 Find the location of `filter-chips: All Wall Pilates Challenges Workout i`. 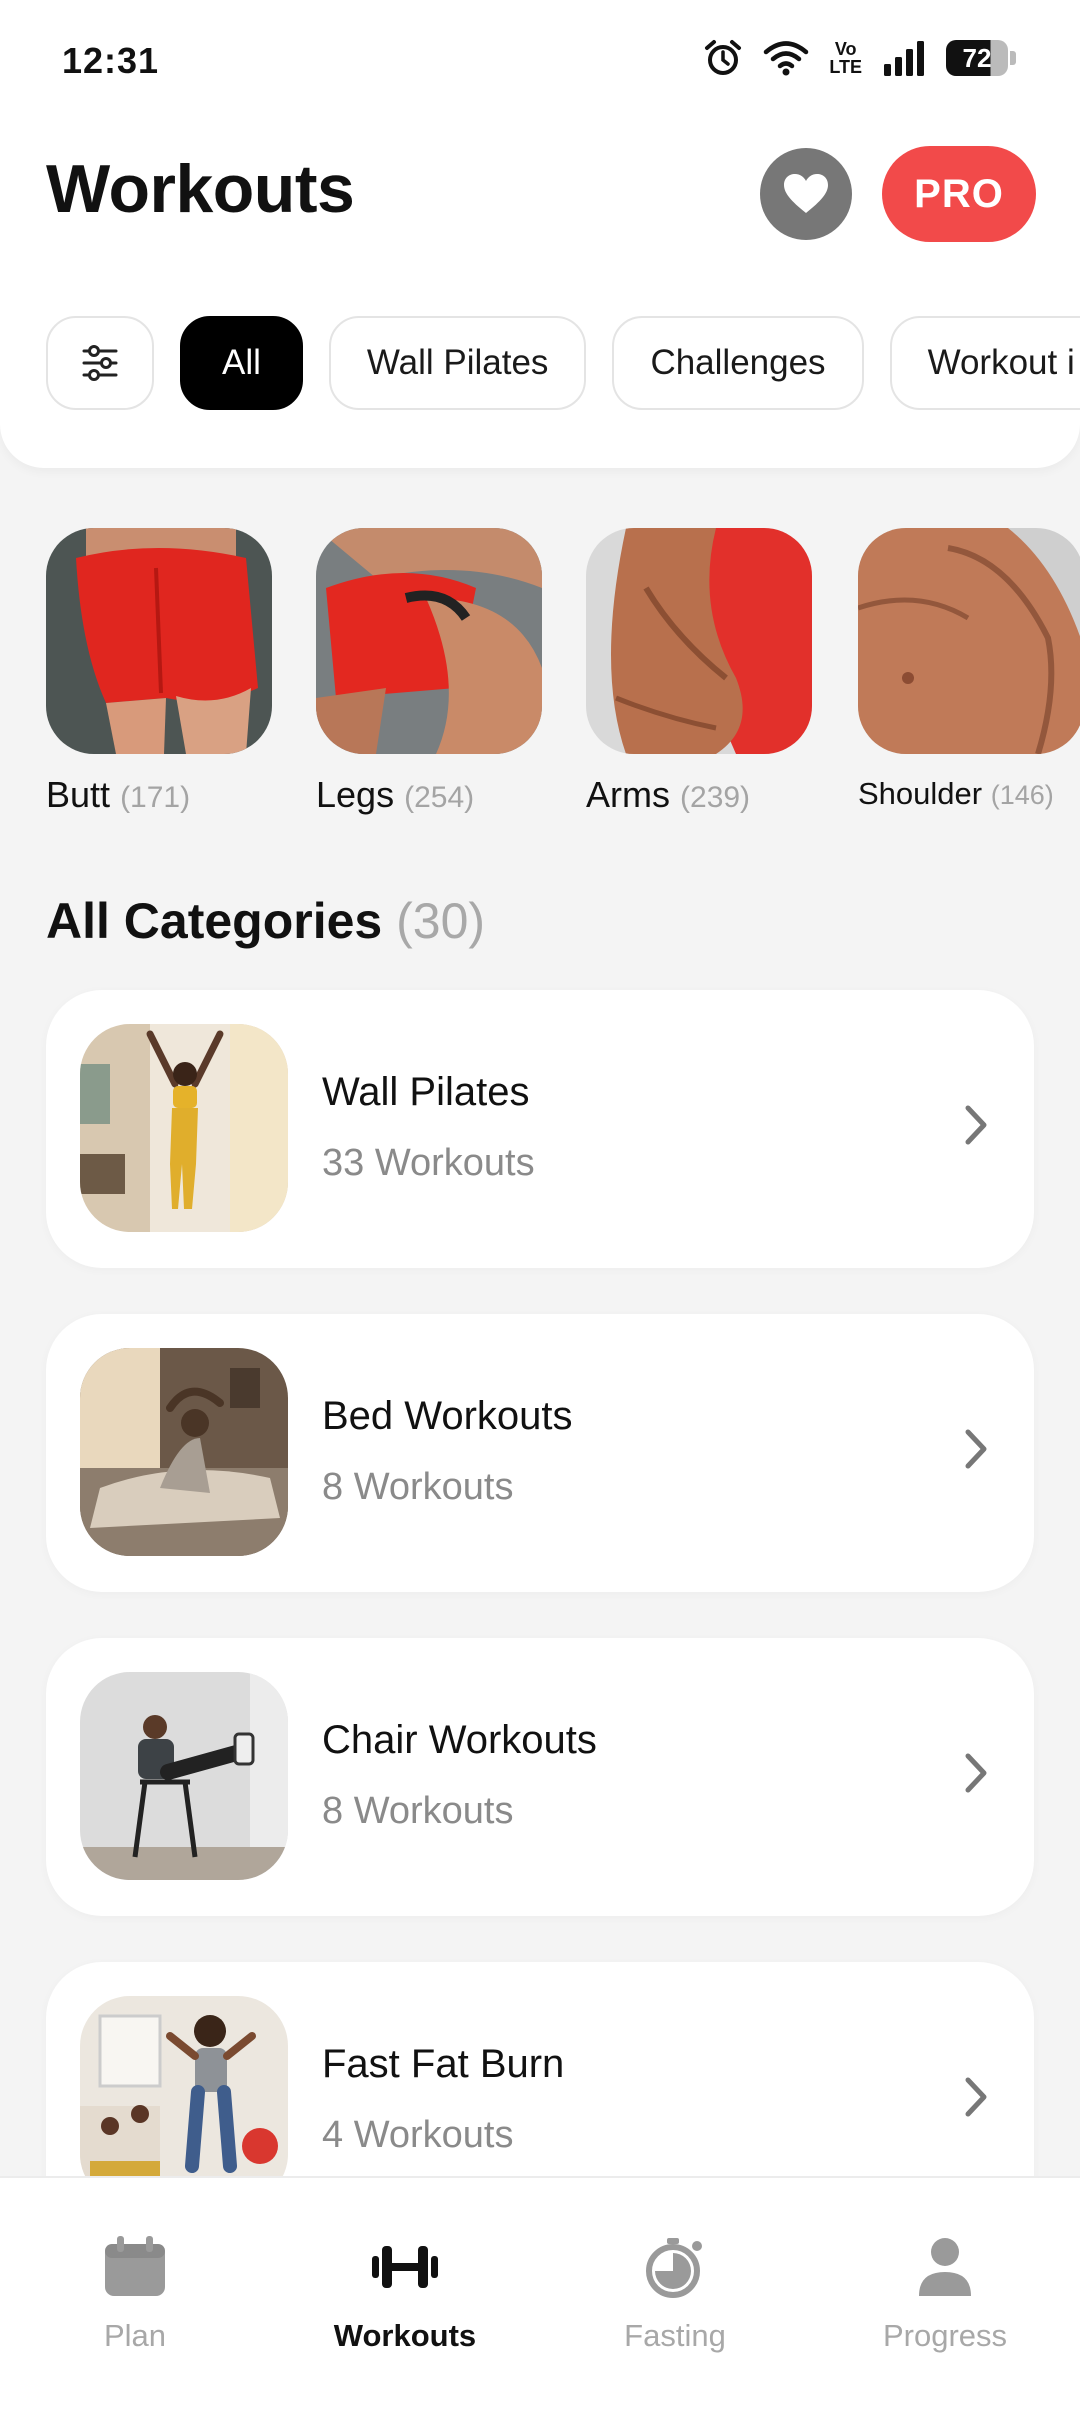

filter-chips: All Wall Pilates Challenges Workout i is located at coordinates (563, 363).